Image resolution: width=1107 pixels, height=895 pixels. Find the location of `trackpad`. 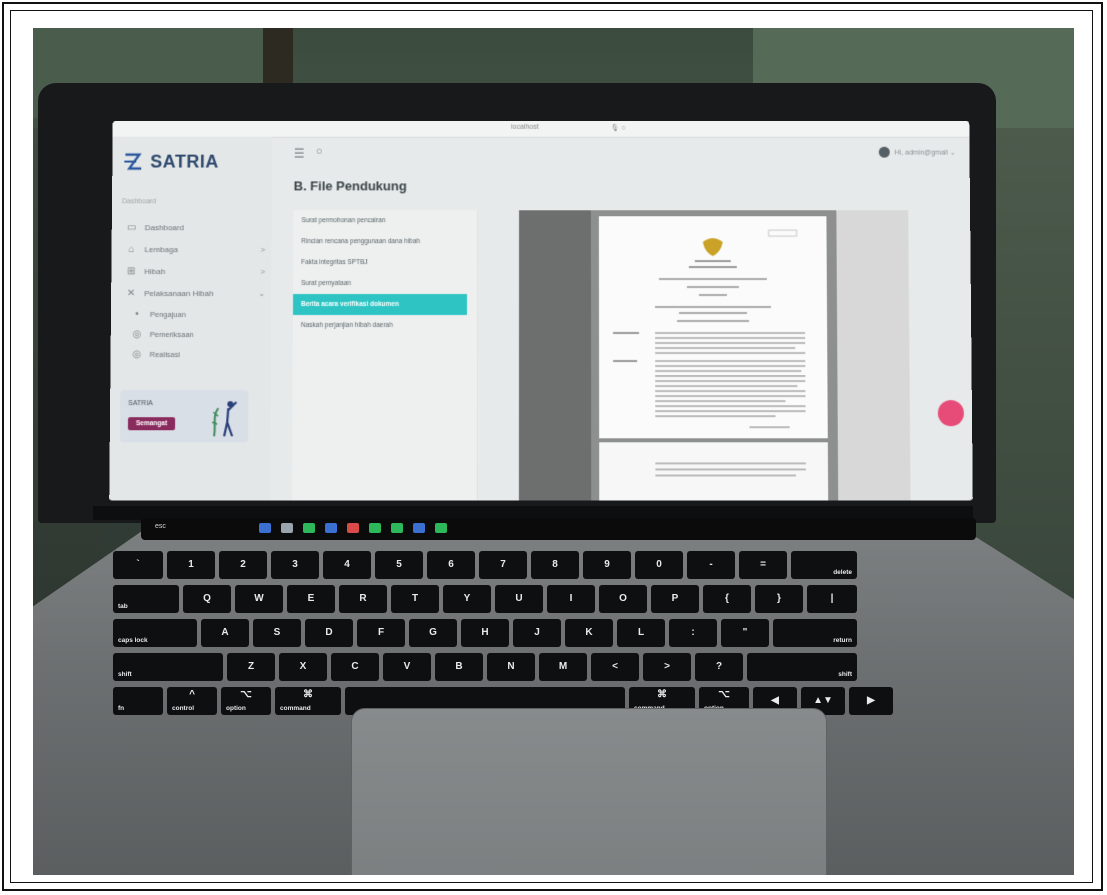

trackpad is located at coordinates (589, 791).